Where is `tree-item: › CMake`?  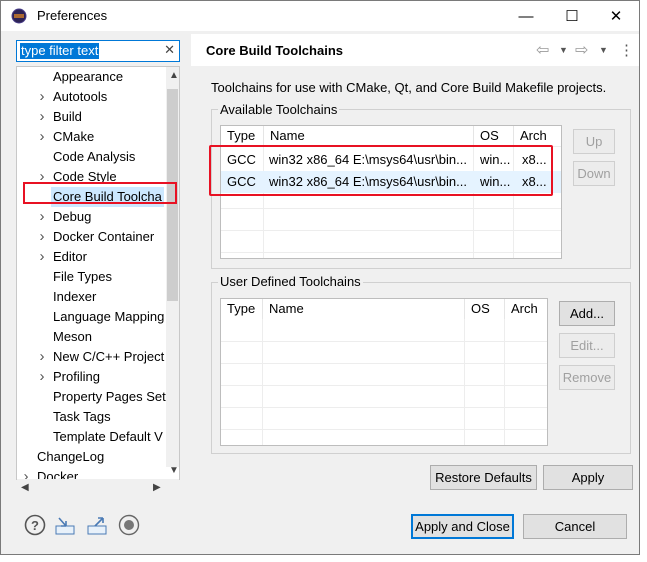
tree-item: › CMake is located at coordinates (91, 137).